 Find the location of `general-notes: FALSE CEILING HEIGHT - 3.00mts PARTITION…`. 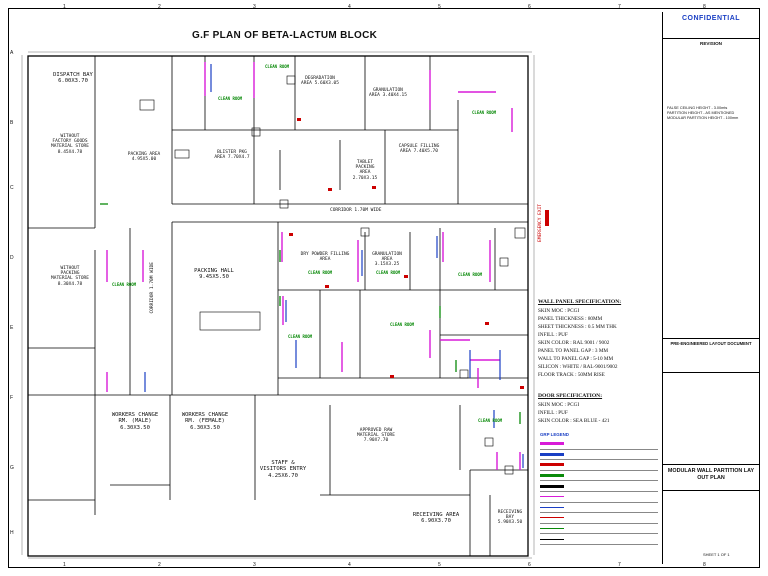

general-notes: FALSE CEILING HEIGHT - 3.00mts PARTITION… is located at coordinates (703, 113).